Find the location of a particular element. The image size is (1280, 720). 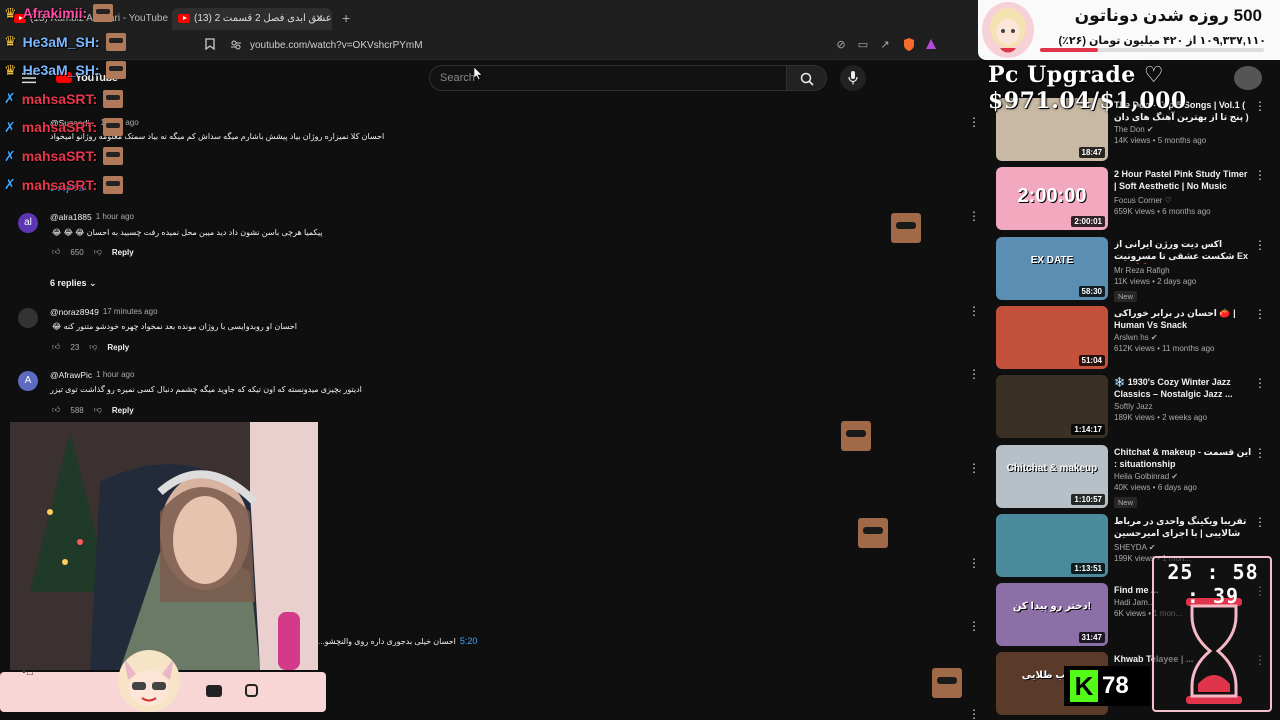

new-tab-button: + is located at coordinates (346, 18).